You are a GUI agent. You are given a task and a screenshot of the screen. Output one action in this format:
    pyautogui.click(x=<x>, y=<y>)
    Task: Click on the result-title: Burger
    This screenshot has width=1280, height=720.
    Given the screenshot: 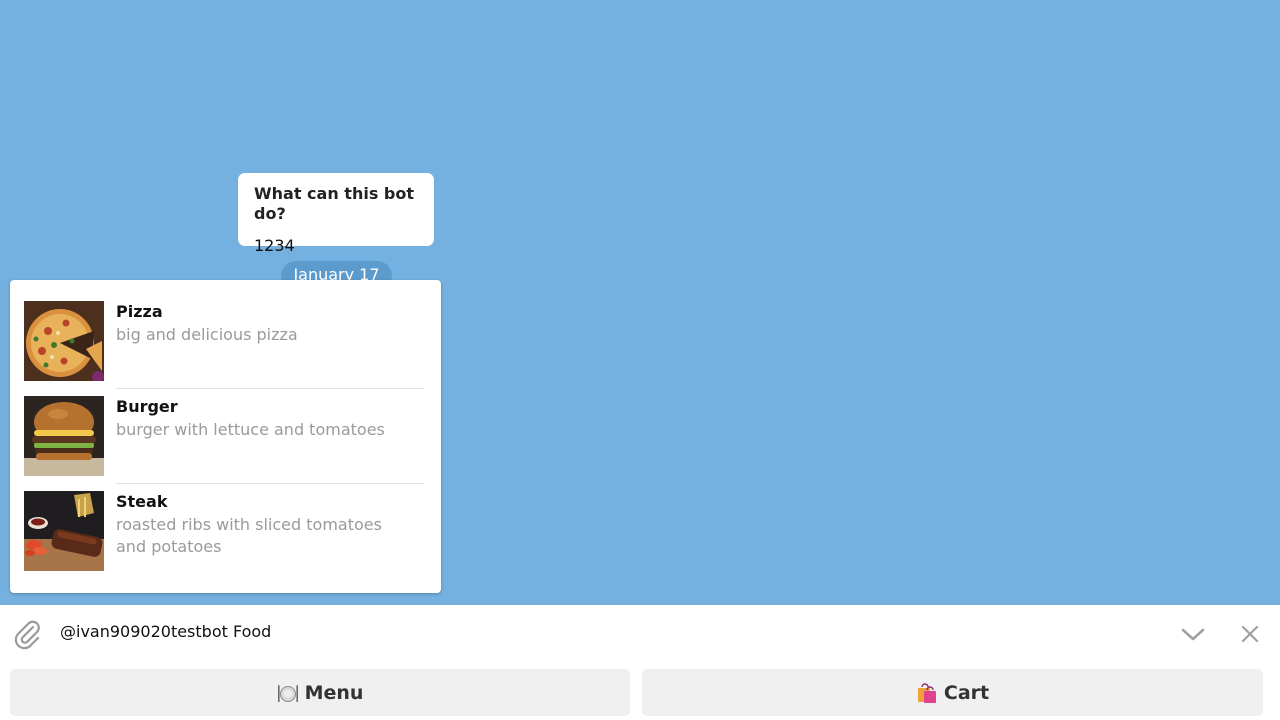 What is the action you would take?
    pyautogui.click(x=147, y=406)
    